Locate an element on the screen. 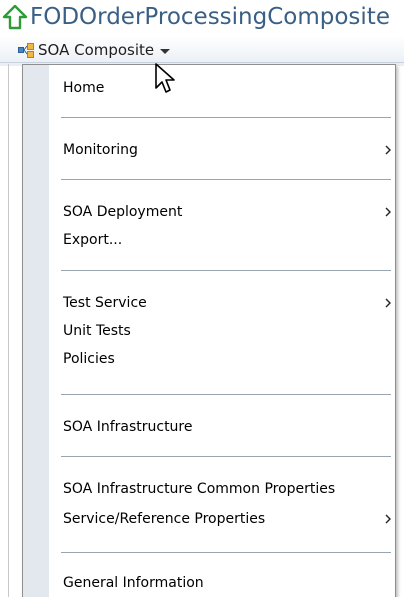  menu-item-general-information: General Information is located at coordinates (222, 583).